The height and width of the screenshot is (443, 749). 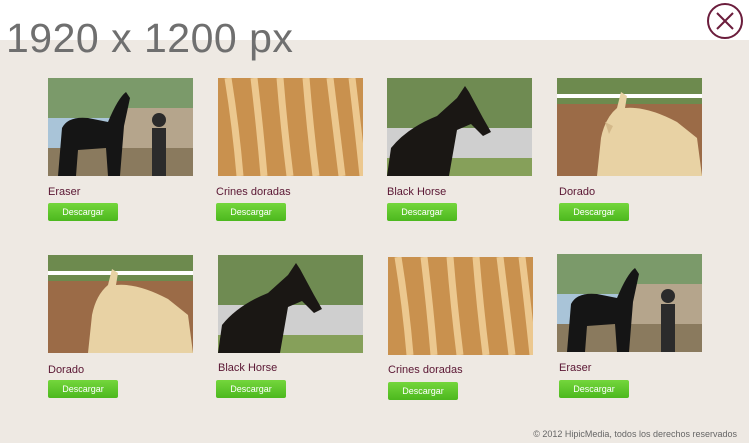 I want to click on resolution-title: 1920 x 1200 px, so click(x=150, y=38).